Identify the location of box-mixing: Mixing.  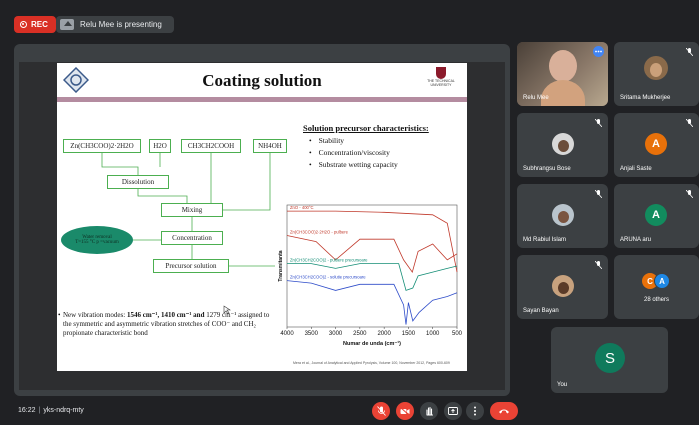
(192, 210).